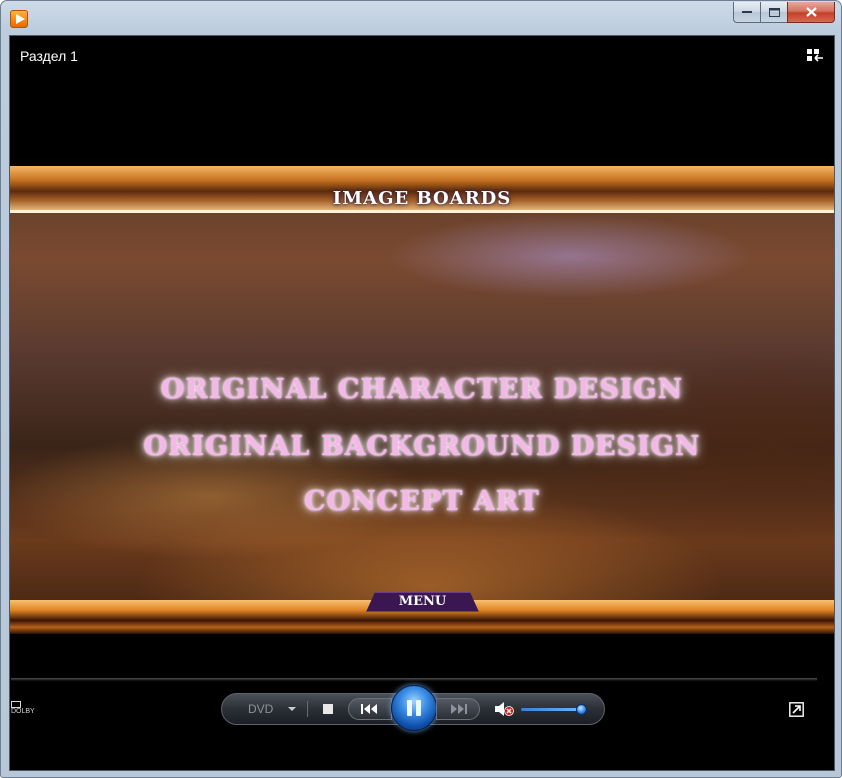  I want to click on close-button, so click(811, 12).